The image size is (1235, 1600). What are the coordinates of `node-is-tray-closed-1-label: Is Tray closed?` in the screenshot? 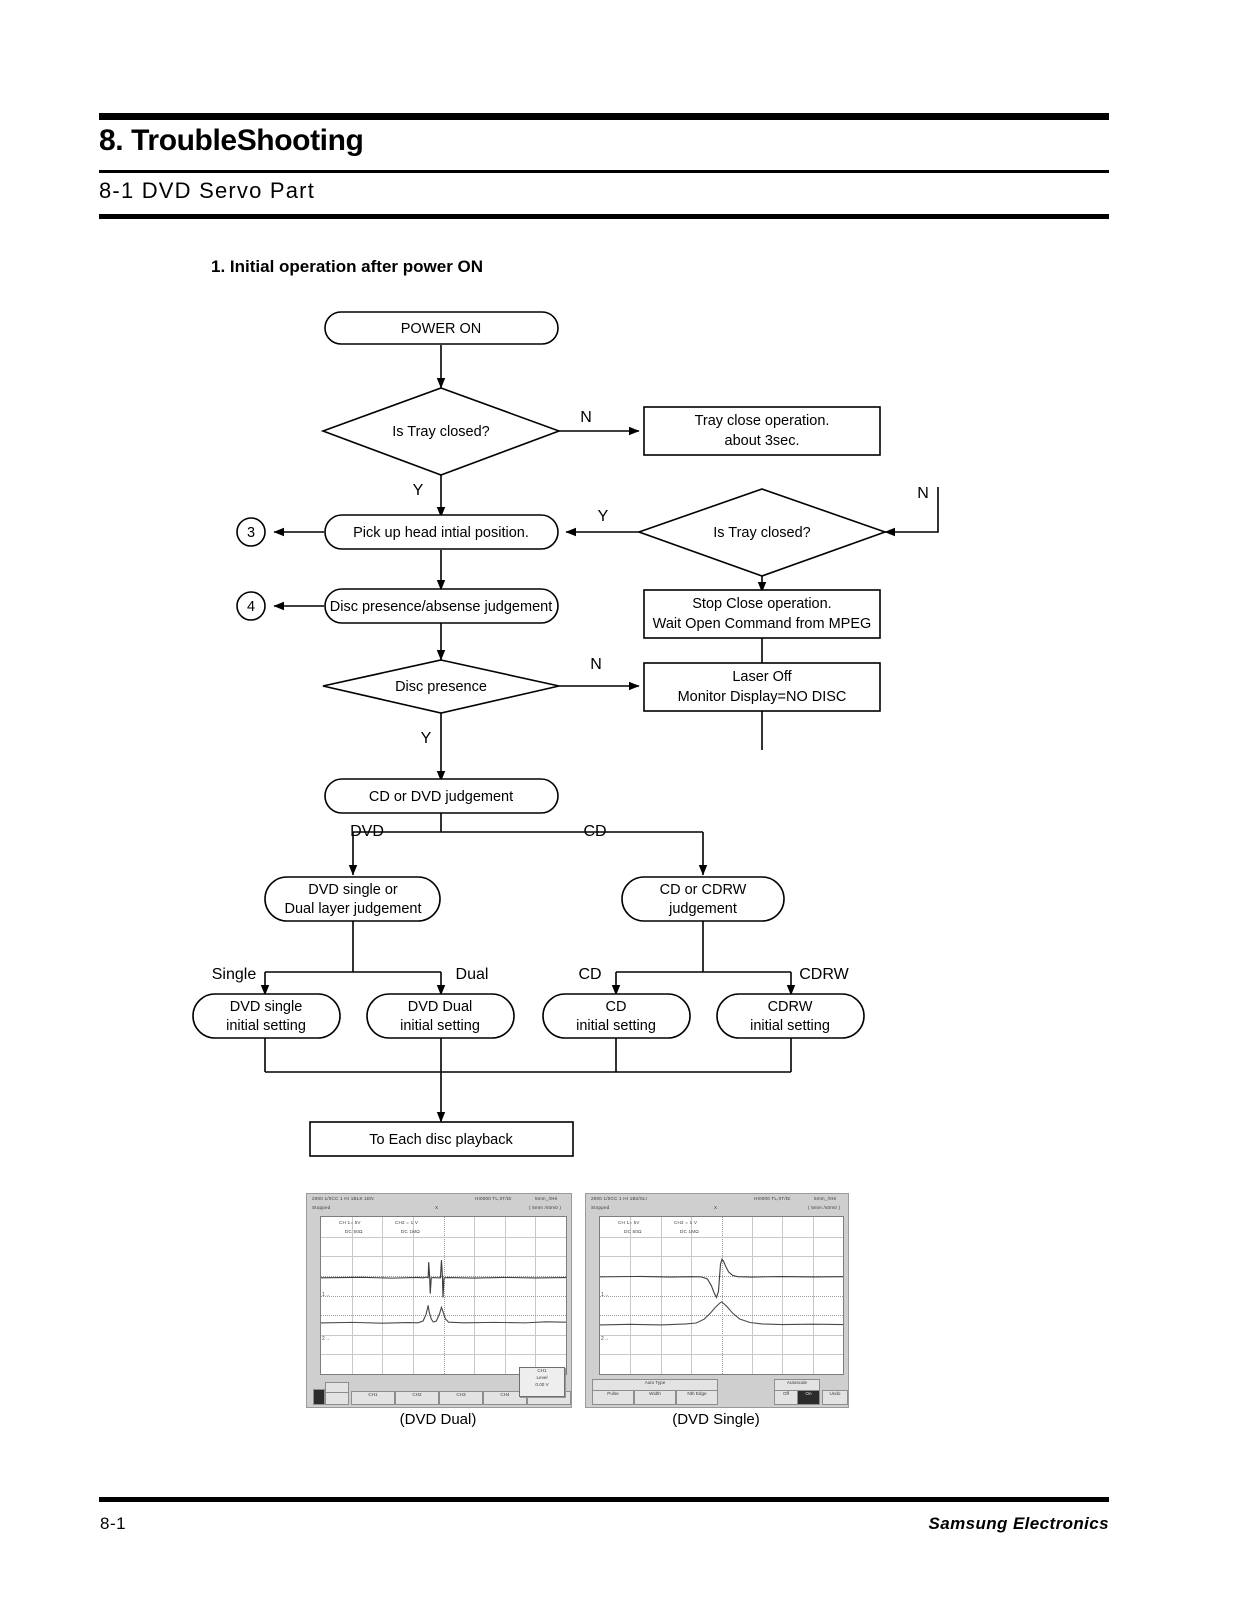 It's located at (441, 432).